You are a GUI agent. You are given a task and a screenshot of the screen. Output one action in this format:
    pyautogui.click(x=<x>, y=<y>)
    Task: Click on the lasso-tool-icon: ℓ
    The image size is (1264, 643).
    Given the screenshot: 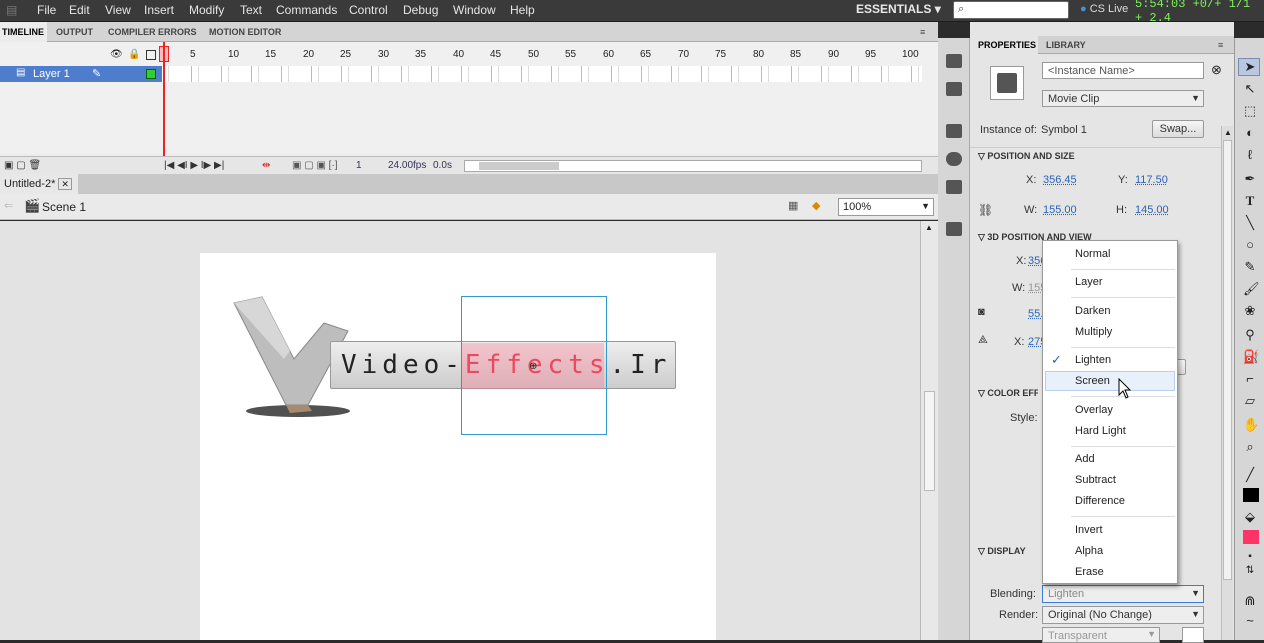 What is the action you would take?
    pyautogui.click(x=1250, y=155)
    